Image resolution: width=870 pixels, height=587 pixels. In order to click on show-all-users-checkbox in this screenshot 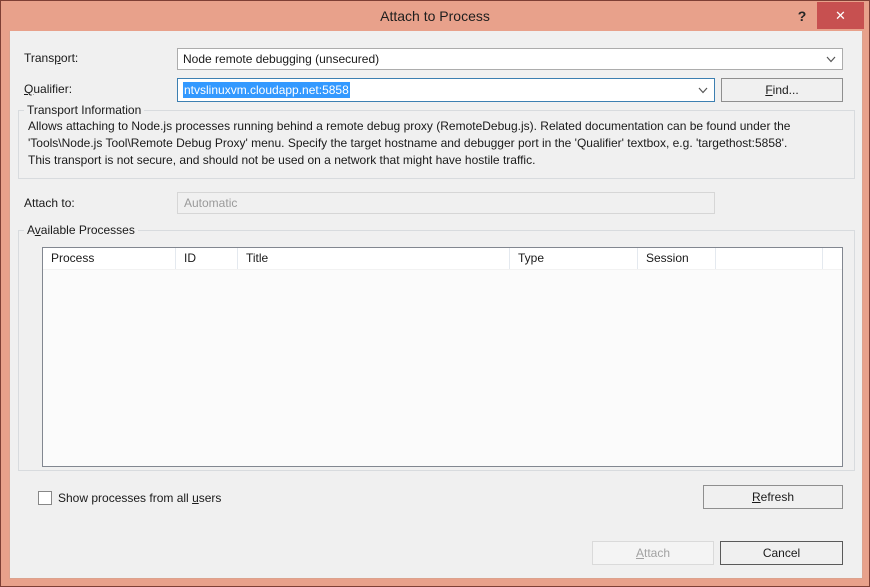, I will do `click(45, 498)`.